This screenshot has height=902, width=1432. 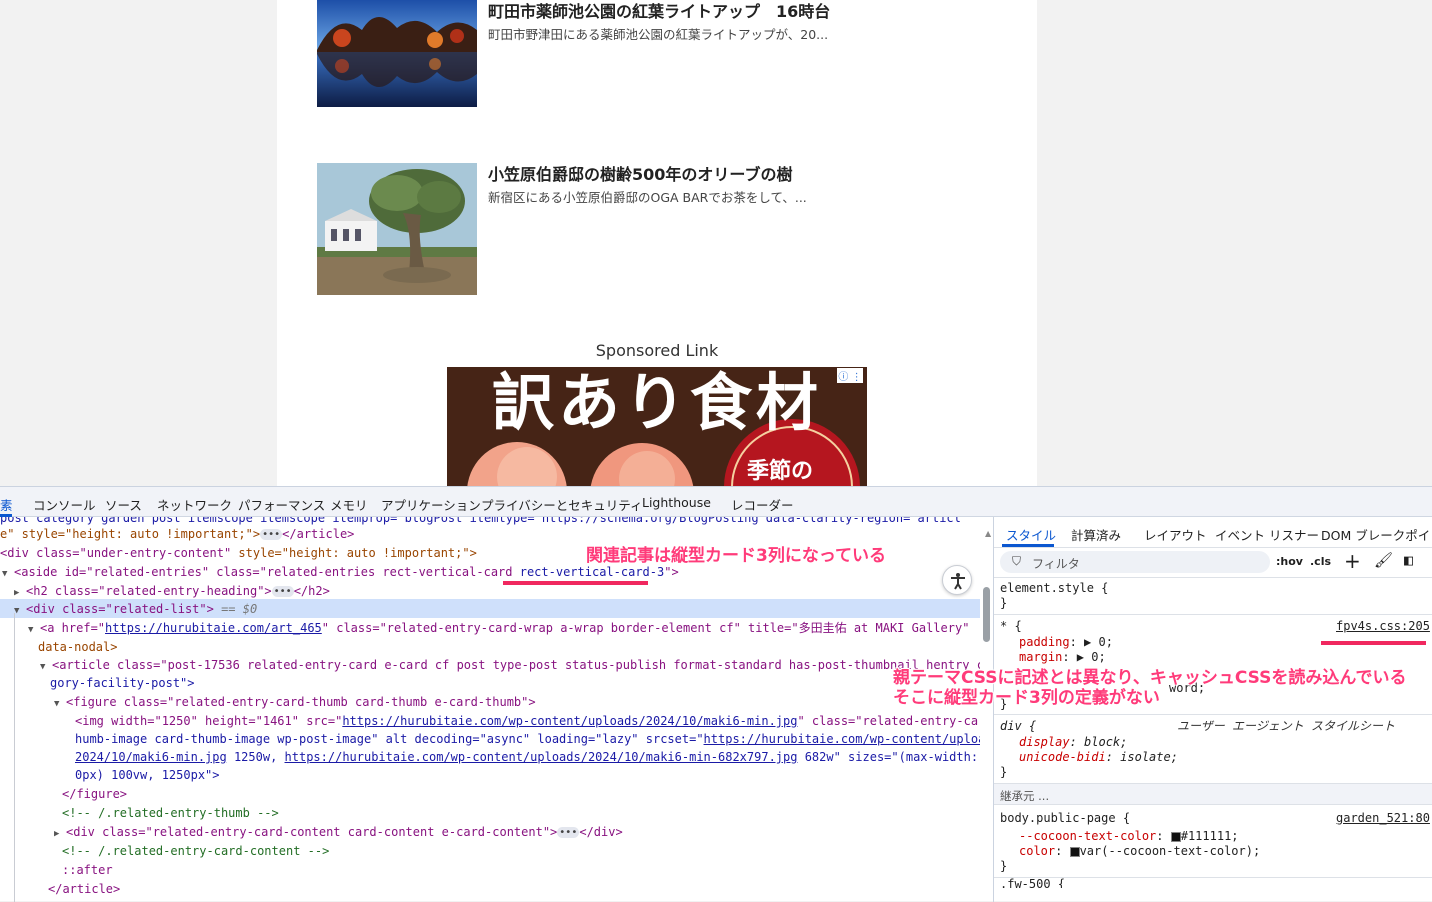 I want to click on advertisement-banner: 訳あり食材 季節の ⓘ ⋮, so click(x=657, y=426).